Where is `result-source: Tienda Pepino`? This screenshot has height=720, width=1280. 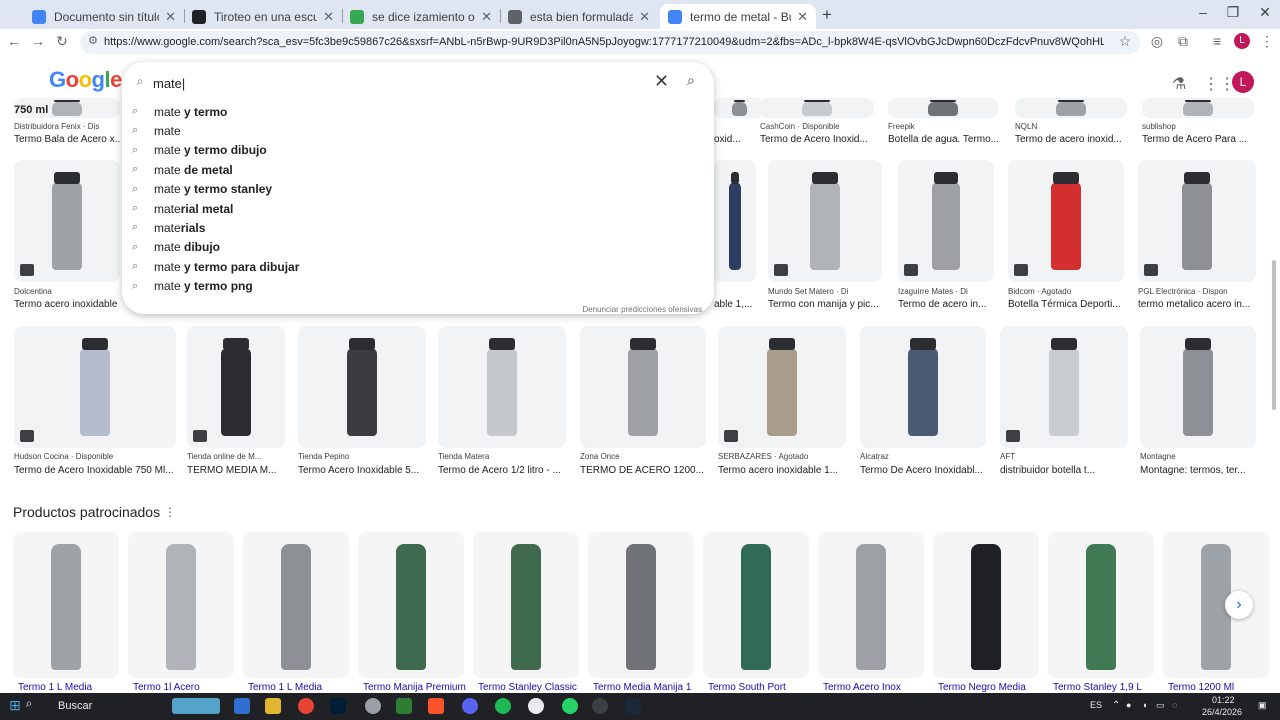 result-source: Tienda Pepino is located at coordinates (362, 456).